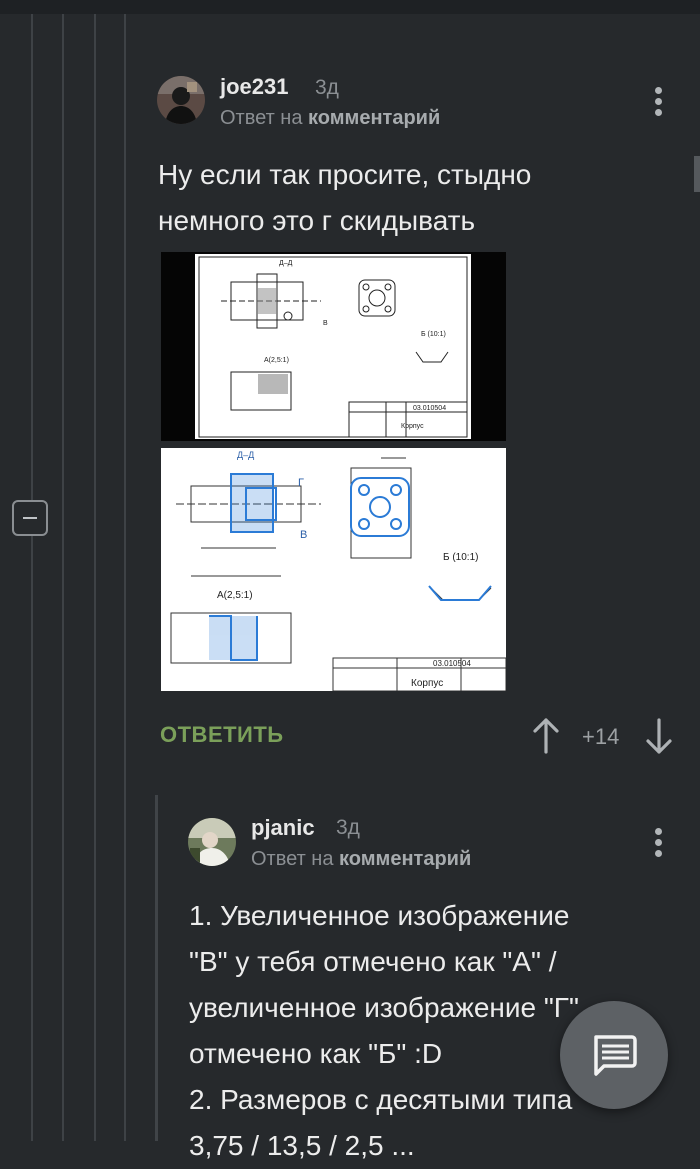  What do you see at coordinates (301, 483) in the screenshot?
I see `g-label: Г` at bounding box center [301, 483].